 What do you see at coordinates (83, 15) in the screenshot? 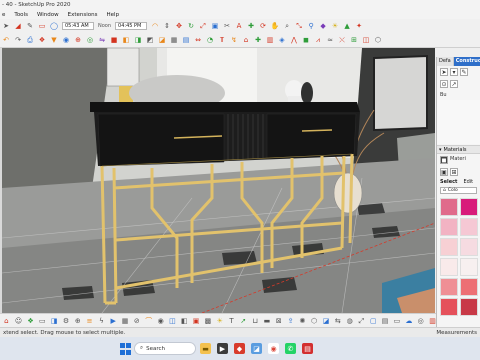
I see `menu-extensions: Extensions` at bounding box center [83, 15].